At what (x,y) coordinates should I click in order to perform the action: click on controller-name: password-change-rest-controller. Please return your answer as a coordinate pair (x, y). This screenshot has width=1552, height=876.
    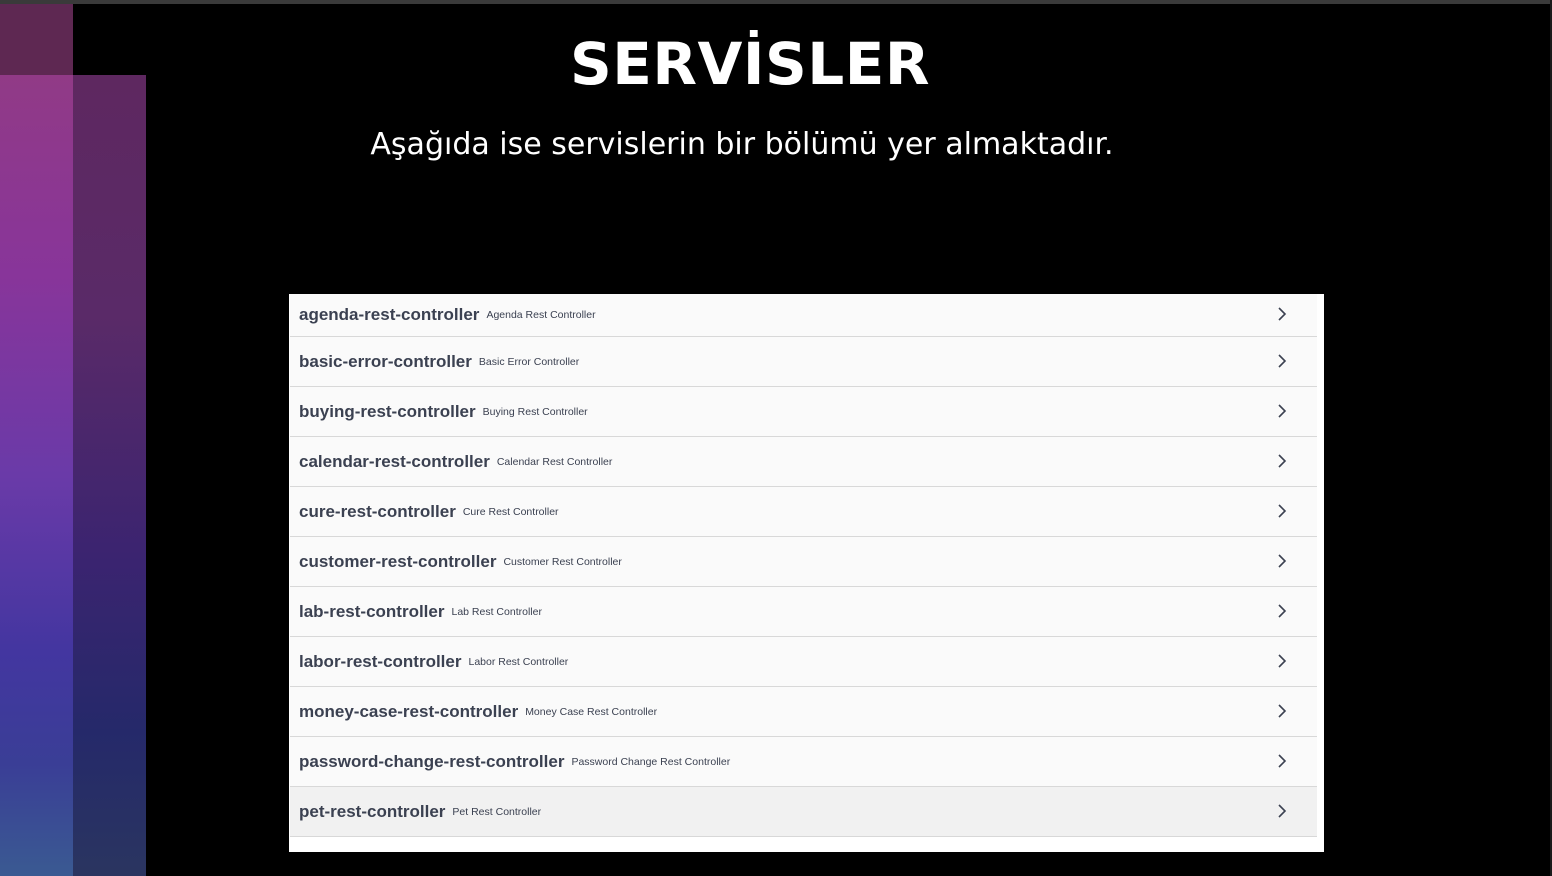
    Looking at the image, I should click on (432, 761).